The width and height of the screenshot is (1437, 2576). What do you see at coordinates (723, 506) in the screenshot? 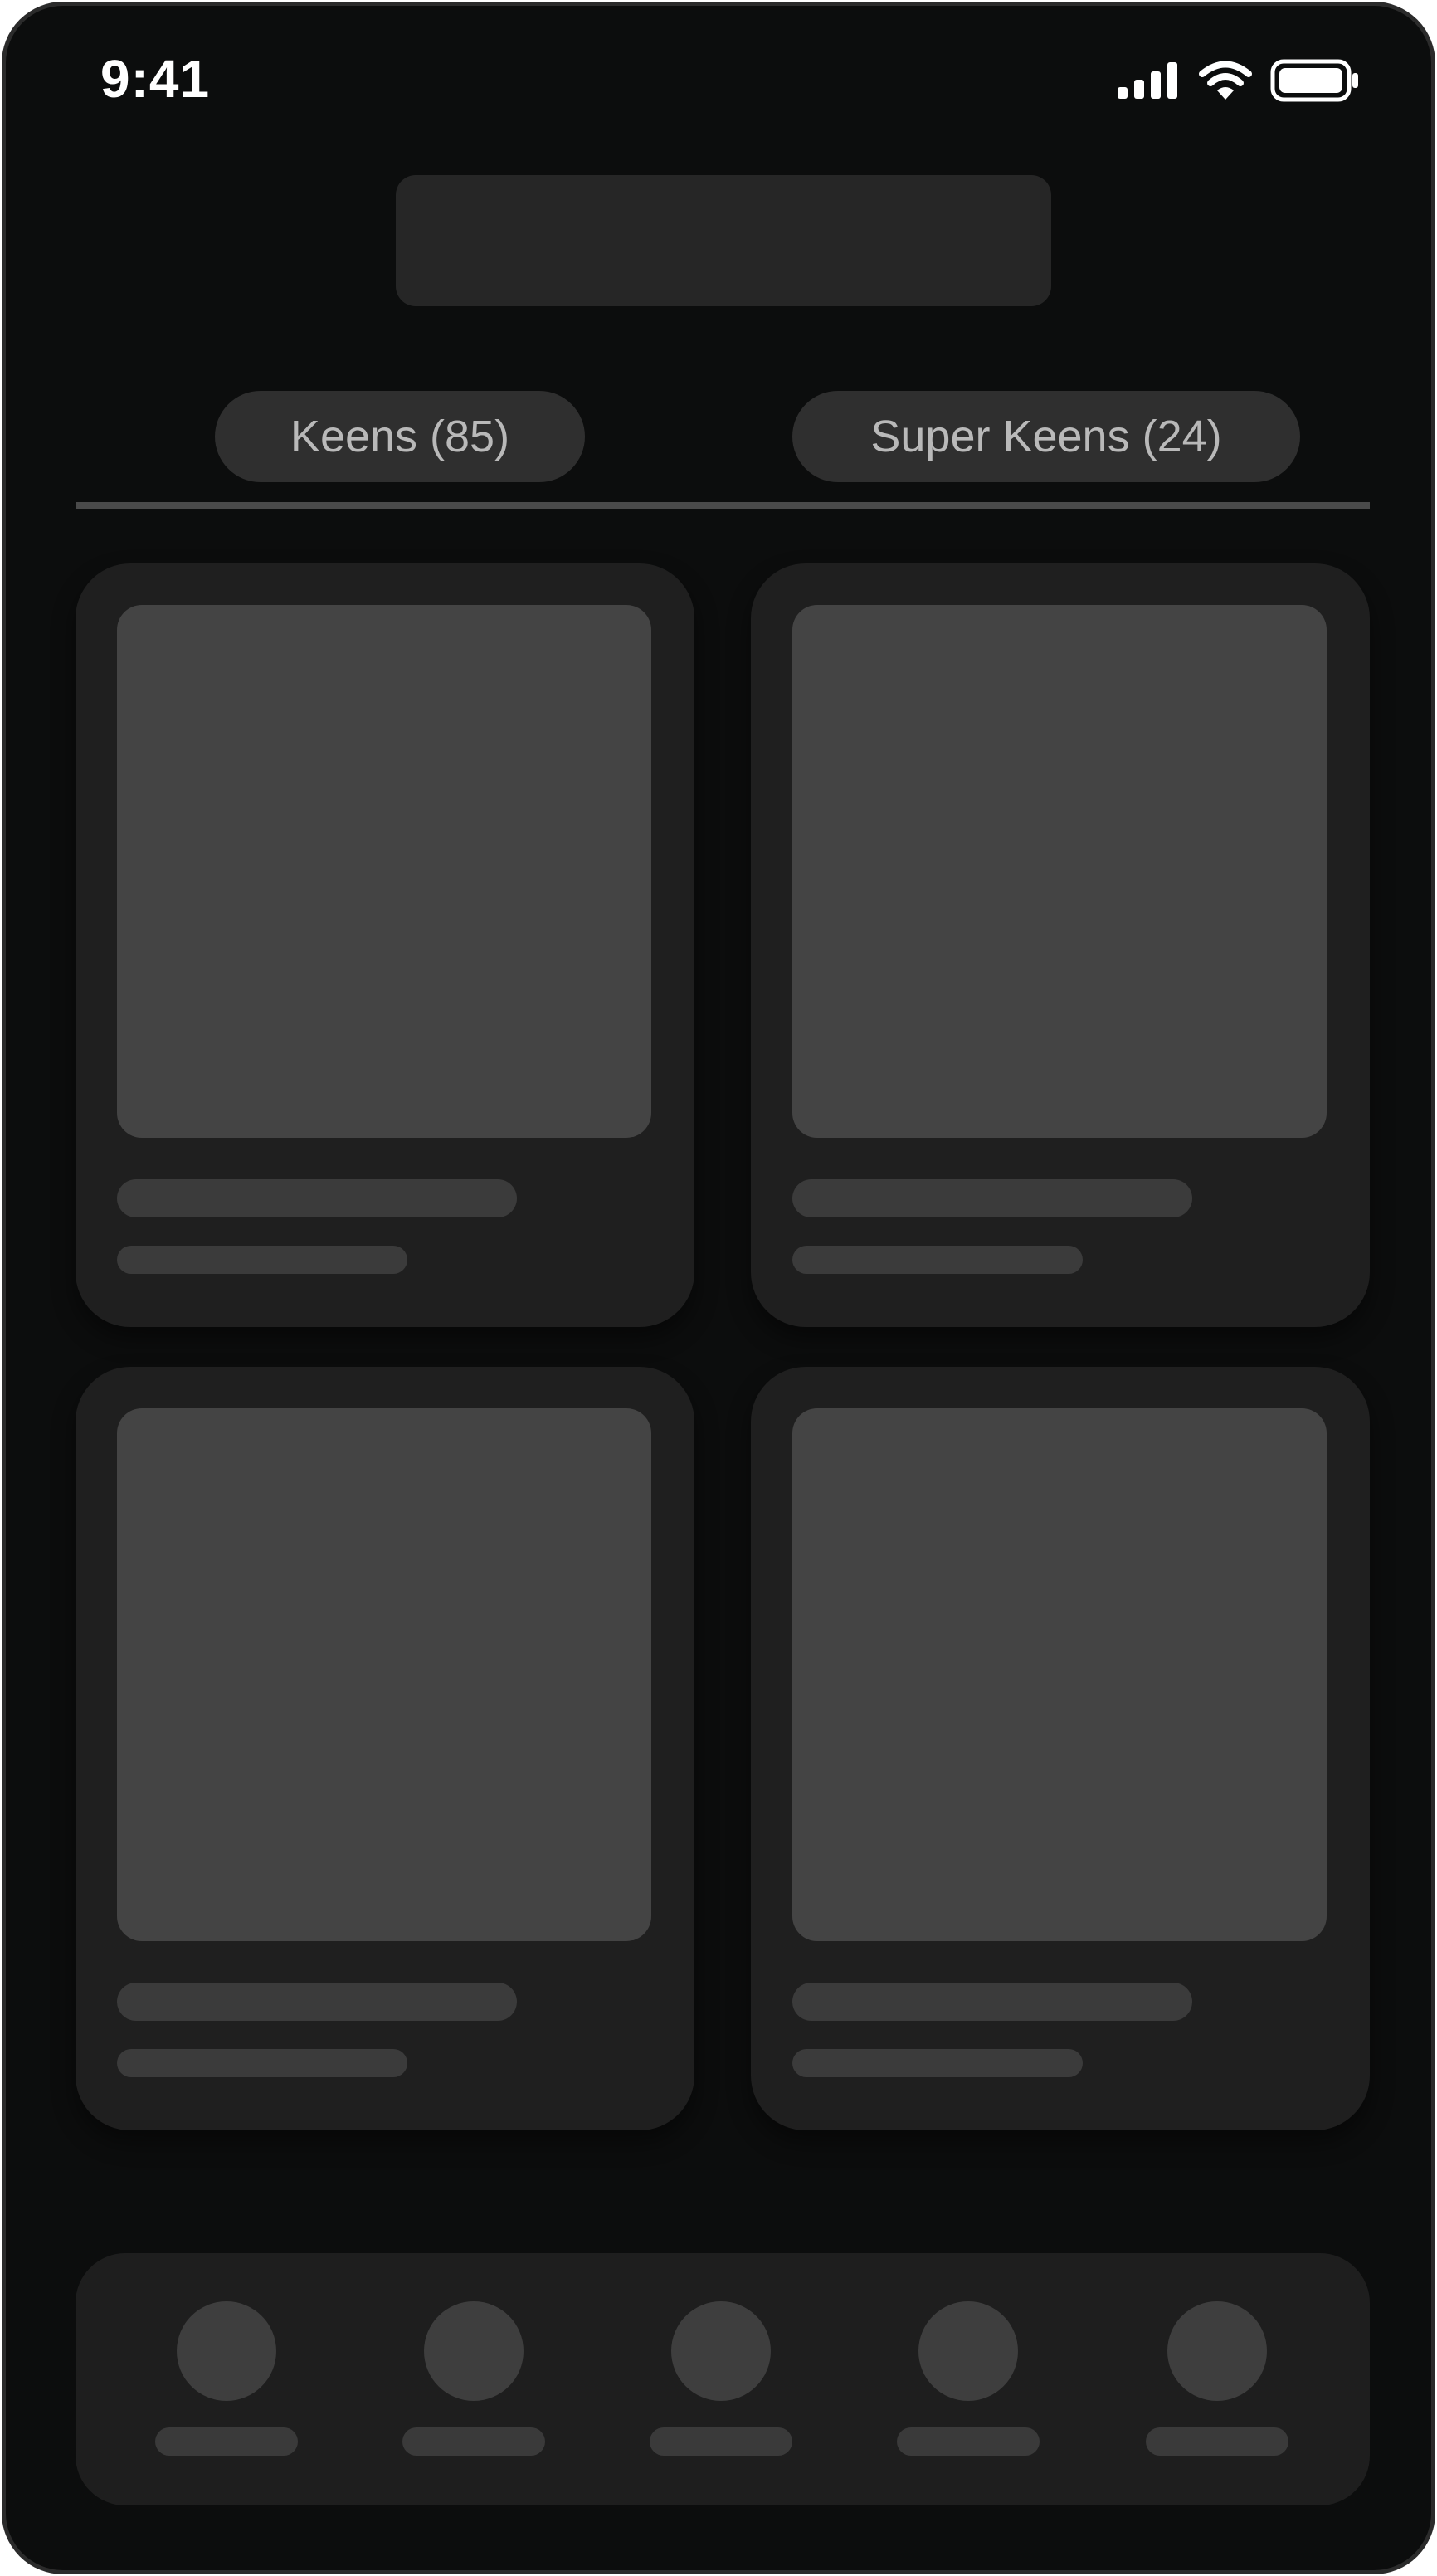
I see `tab-divider` at bounding box center [723, 506].